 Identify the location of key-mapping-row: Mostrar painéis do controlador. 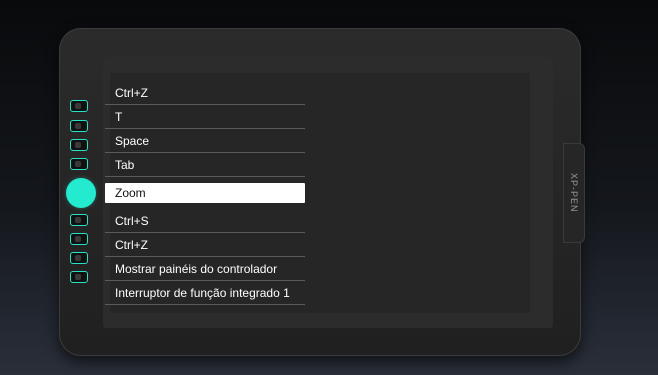
(205, 270).